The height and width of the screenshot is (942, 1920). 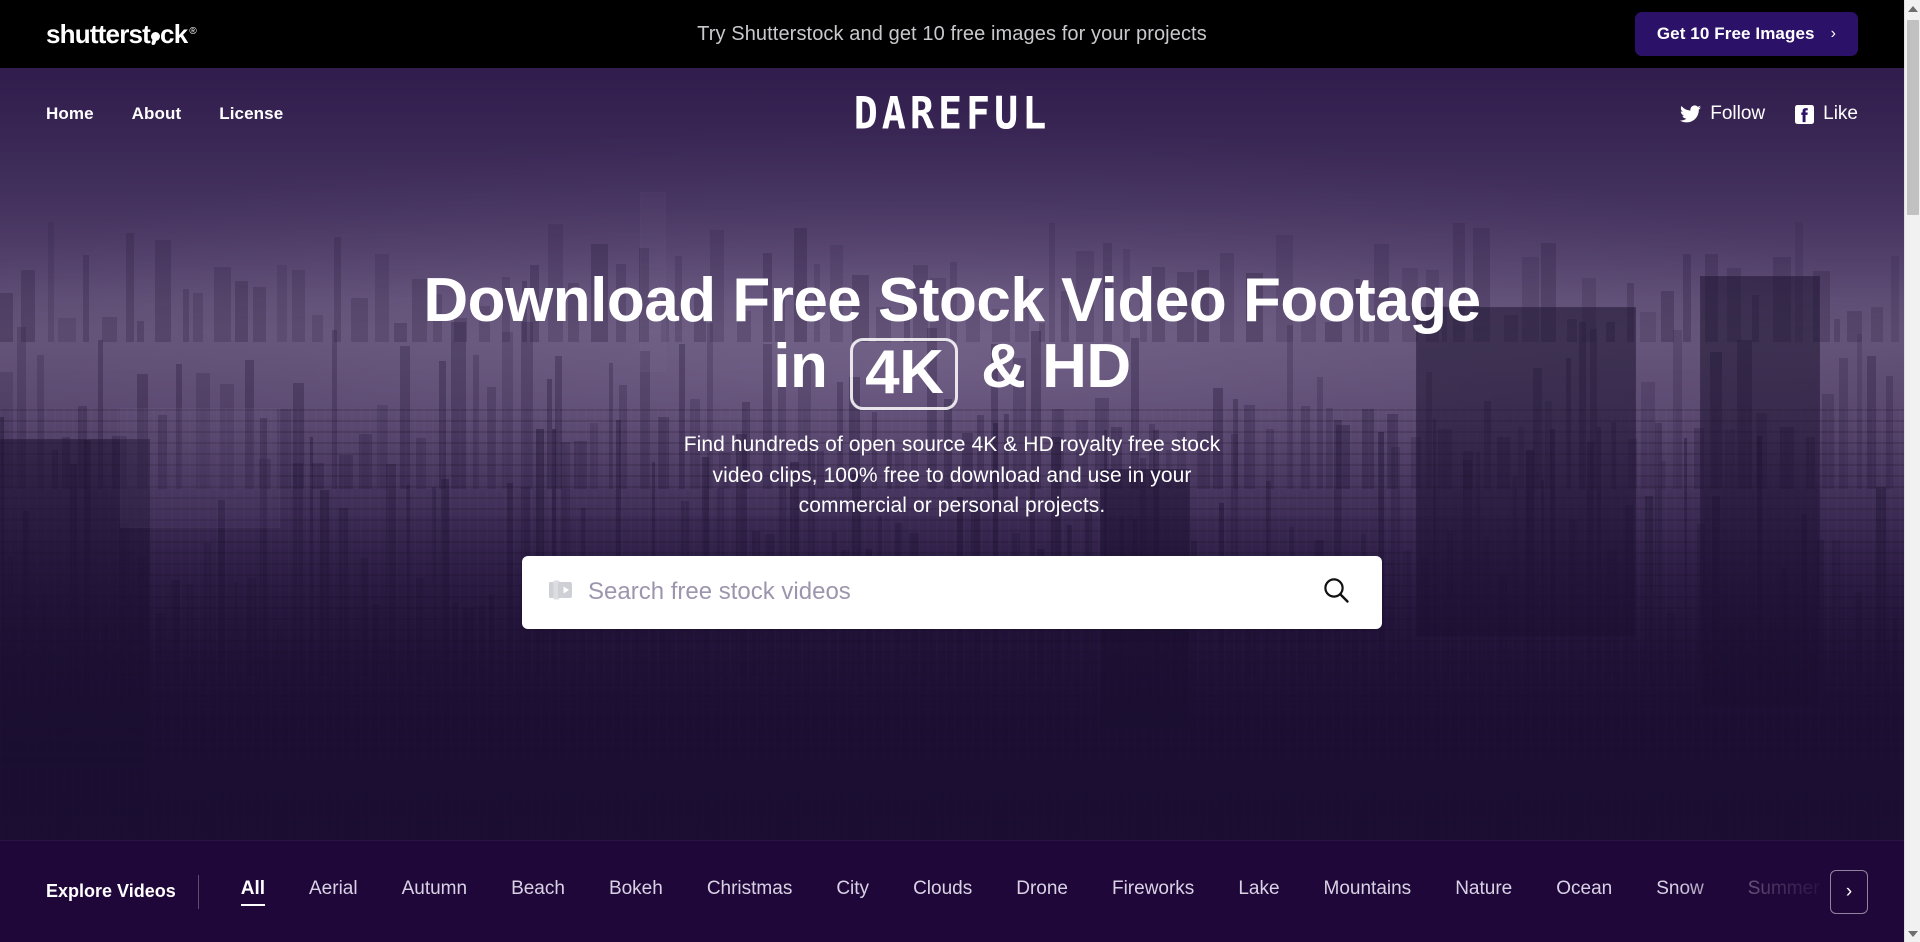 What do you see at coordinates (538, 892) in the screenshot?
I see `category-beach: Beach` at bounding box center [538, 892].